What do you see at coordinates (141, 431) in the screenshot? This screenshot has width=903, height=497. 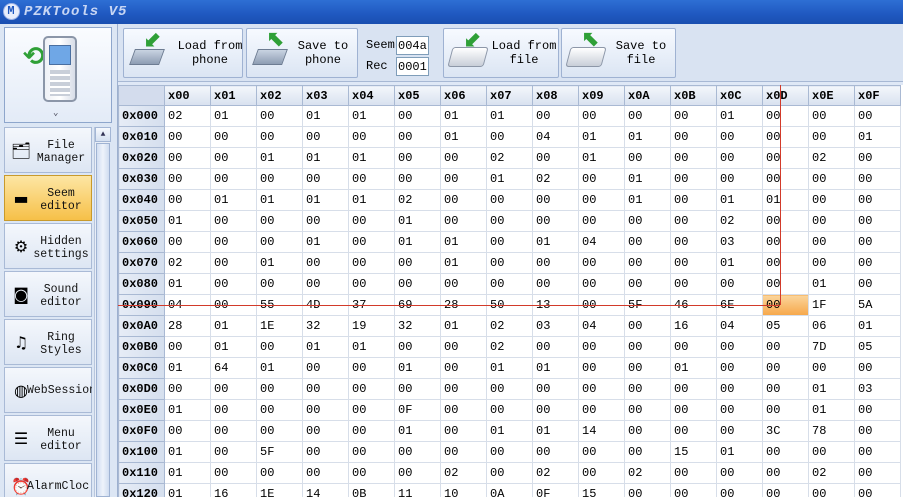 I see `row-header: 0x0F0` at bounding box center [141, 431].